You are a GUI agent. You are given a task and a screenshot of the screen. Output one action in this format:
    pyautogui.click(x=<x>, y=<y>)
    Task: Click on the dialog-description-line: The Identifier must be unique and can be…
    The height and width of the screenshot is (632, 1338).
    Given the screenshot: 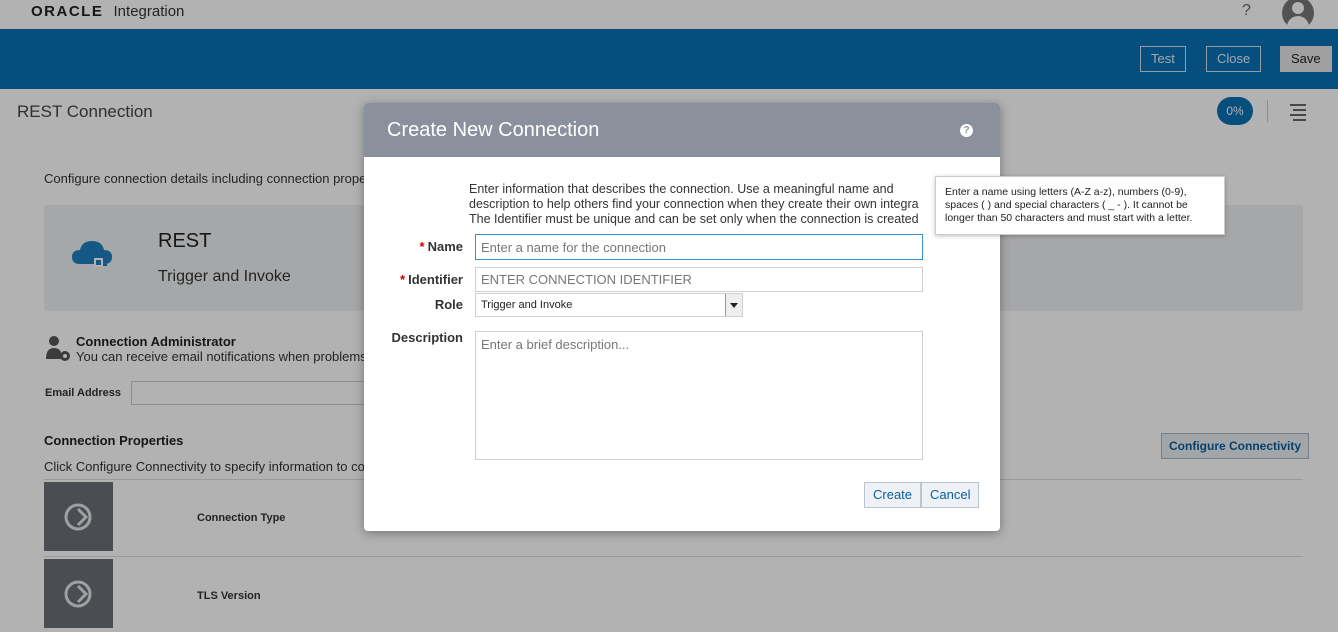 What is the action you would take?
    pyautogui.click(x=694, y=219)
    